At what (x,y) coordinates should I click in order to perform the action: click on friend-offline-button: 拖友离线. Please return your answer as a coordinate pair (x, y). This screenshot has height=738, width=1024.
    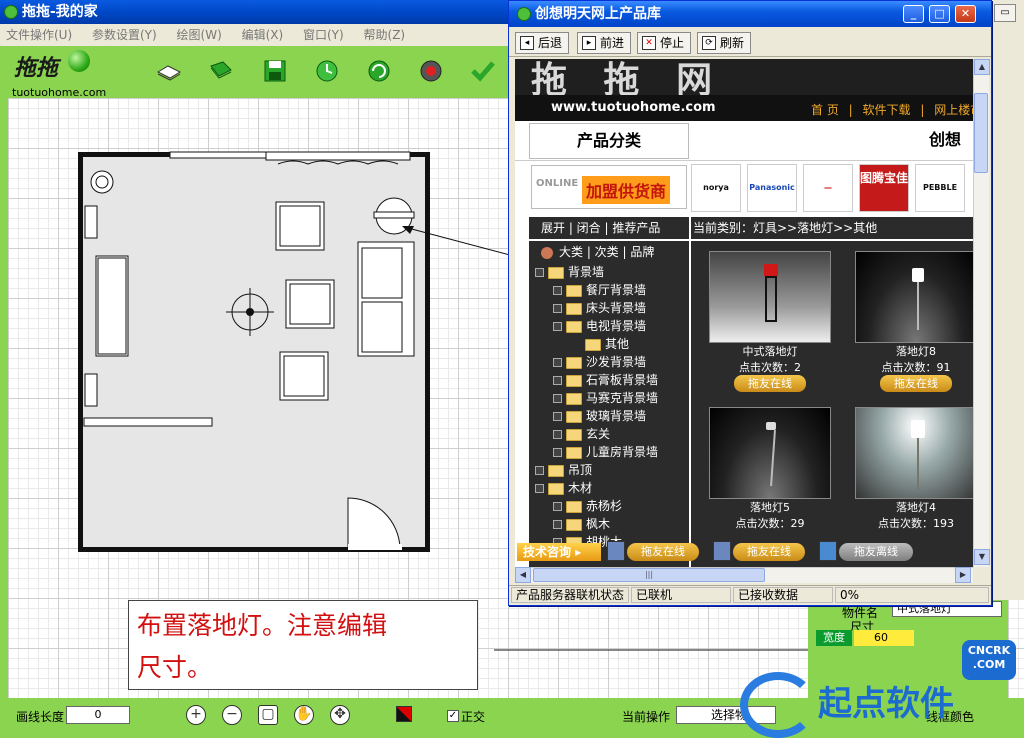
    Looking at the image, I should click on (876, 552).